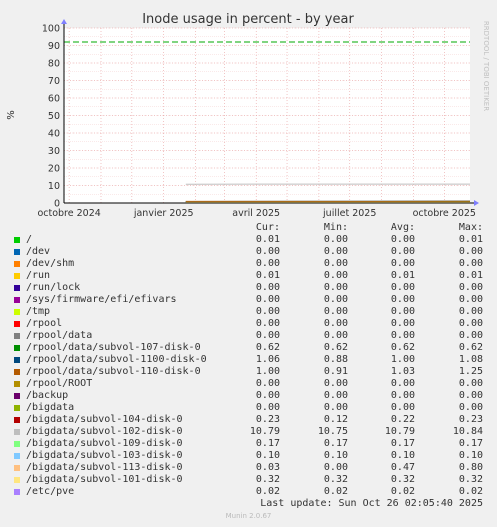 The image size is (497, 527). Describe the element at coordinates (248, 252) in the screenshot. I see `legend-row: /dev 0.00 0.00 0.00 0.00` at that location.